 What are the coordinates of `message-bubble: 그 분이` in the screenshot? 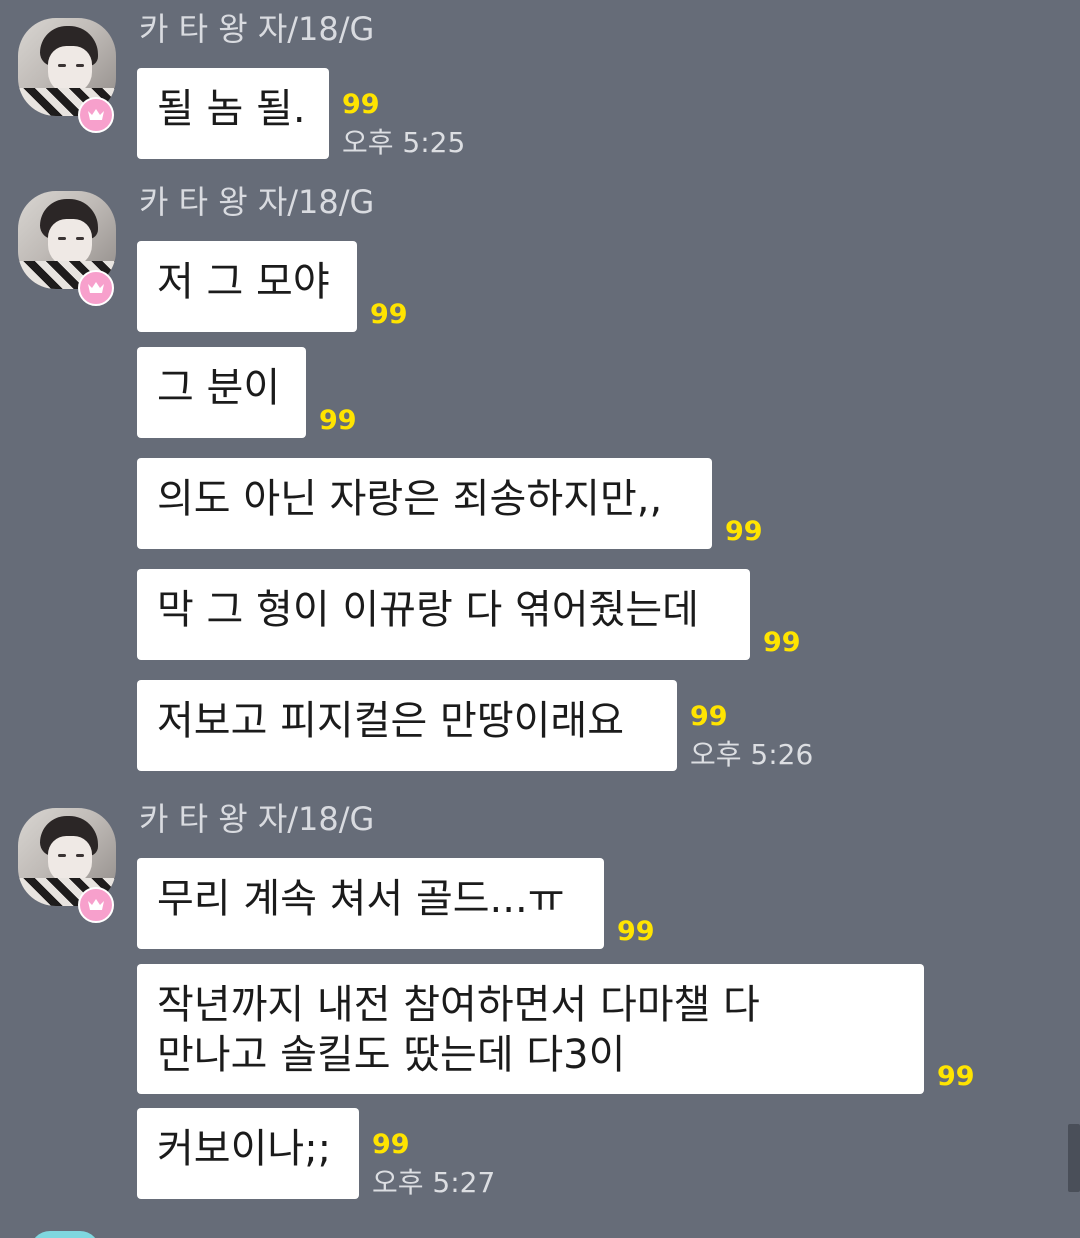 It's located at (221, 392).